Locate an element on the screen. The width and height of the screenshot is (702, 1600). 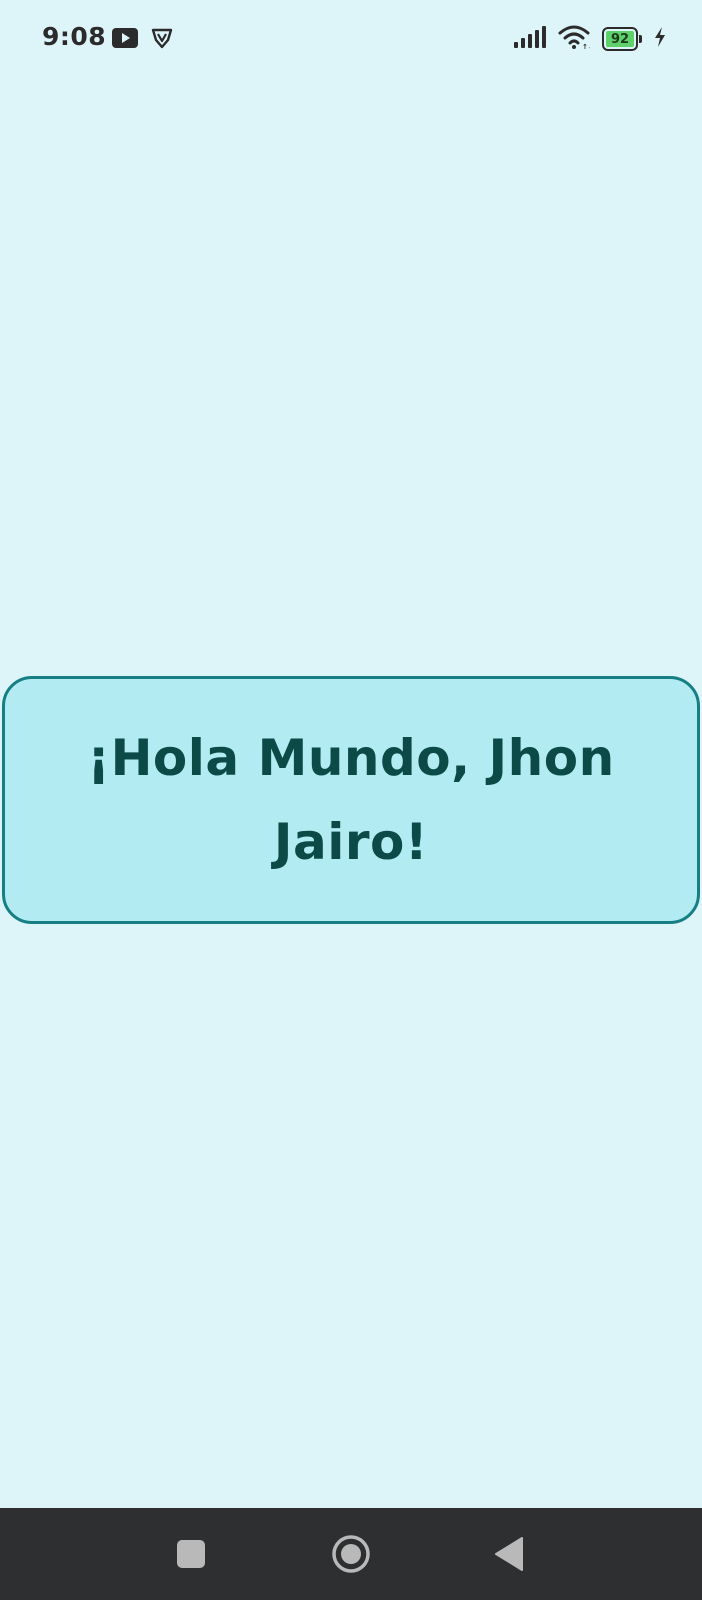
navigation-bar is located at coordinates (351, 1554).